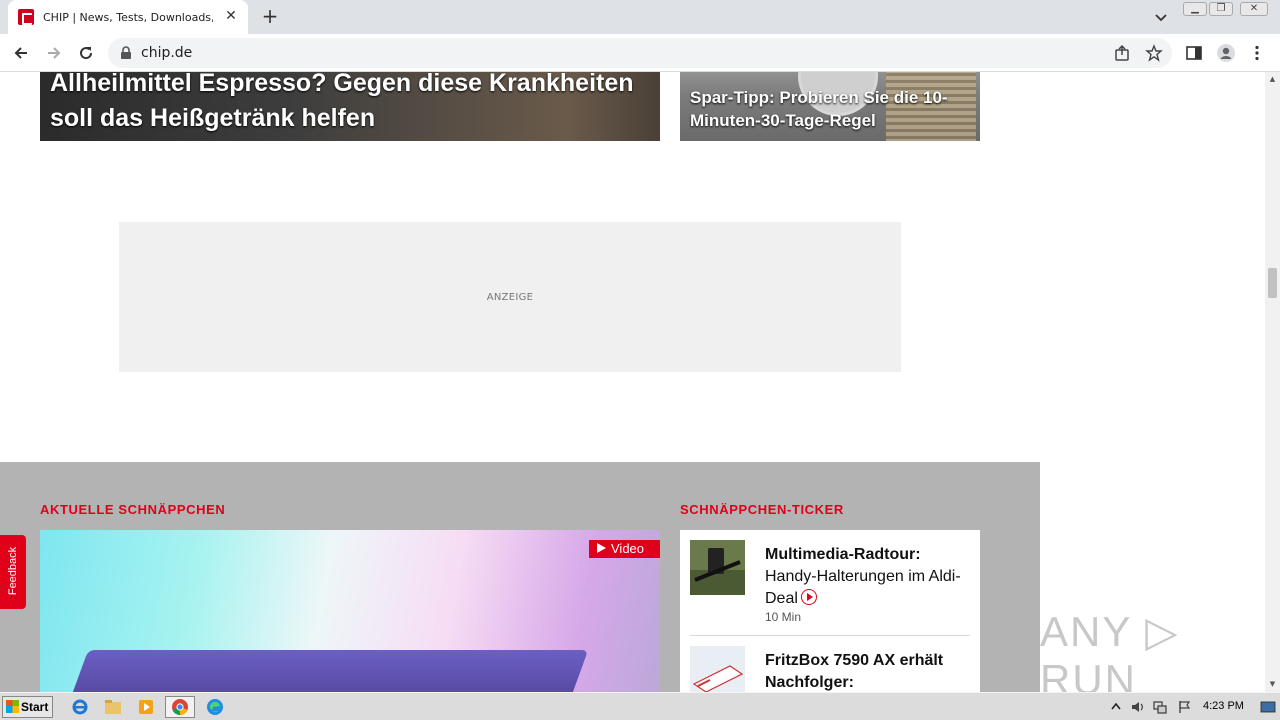  I want to click on fritzbox-thumbnail, so click(717, 669).